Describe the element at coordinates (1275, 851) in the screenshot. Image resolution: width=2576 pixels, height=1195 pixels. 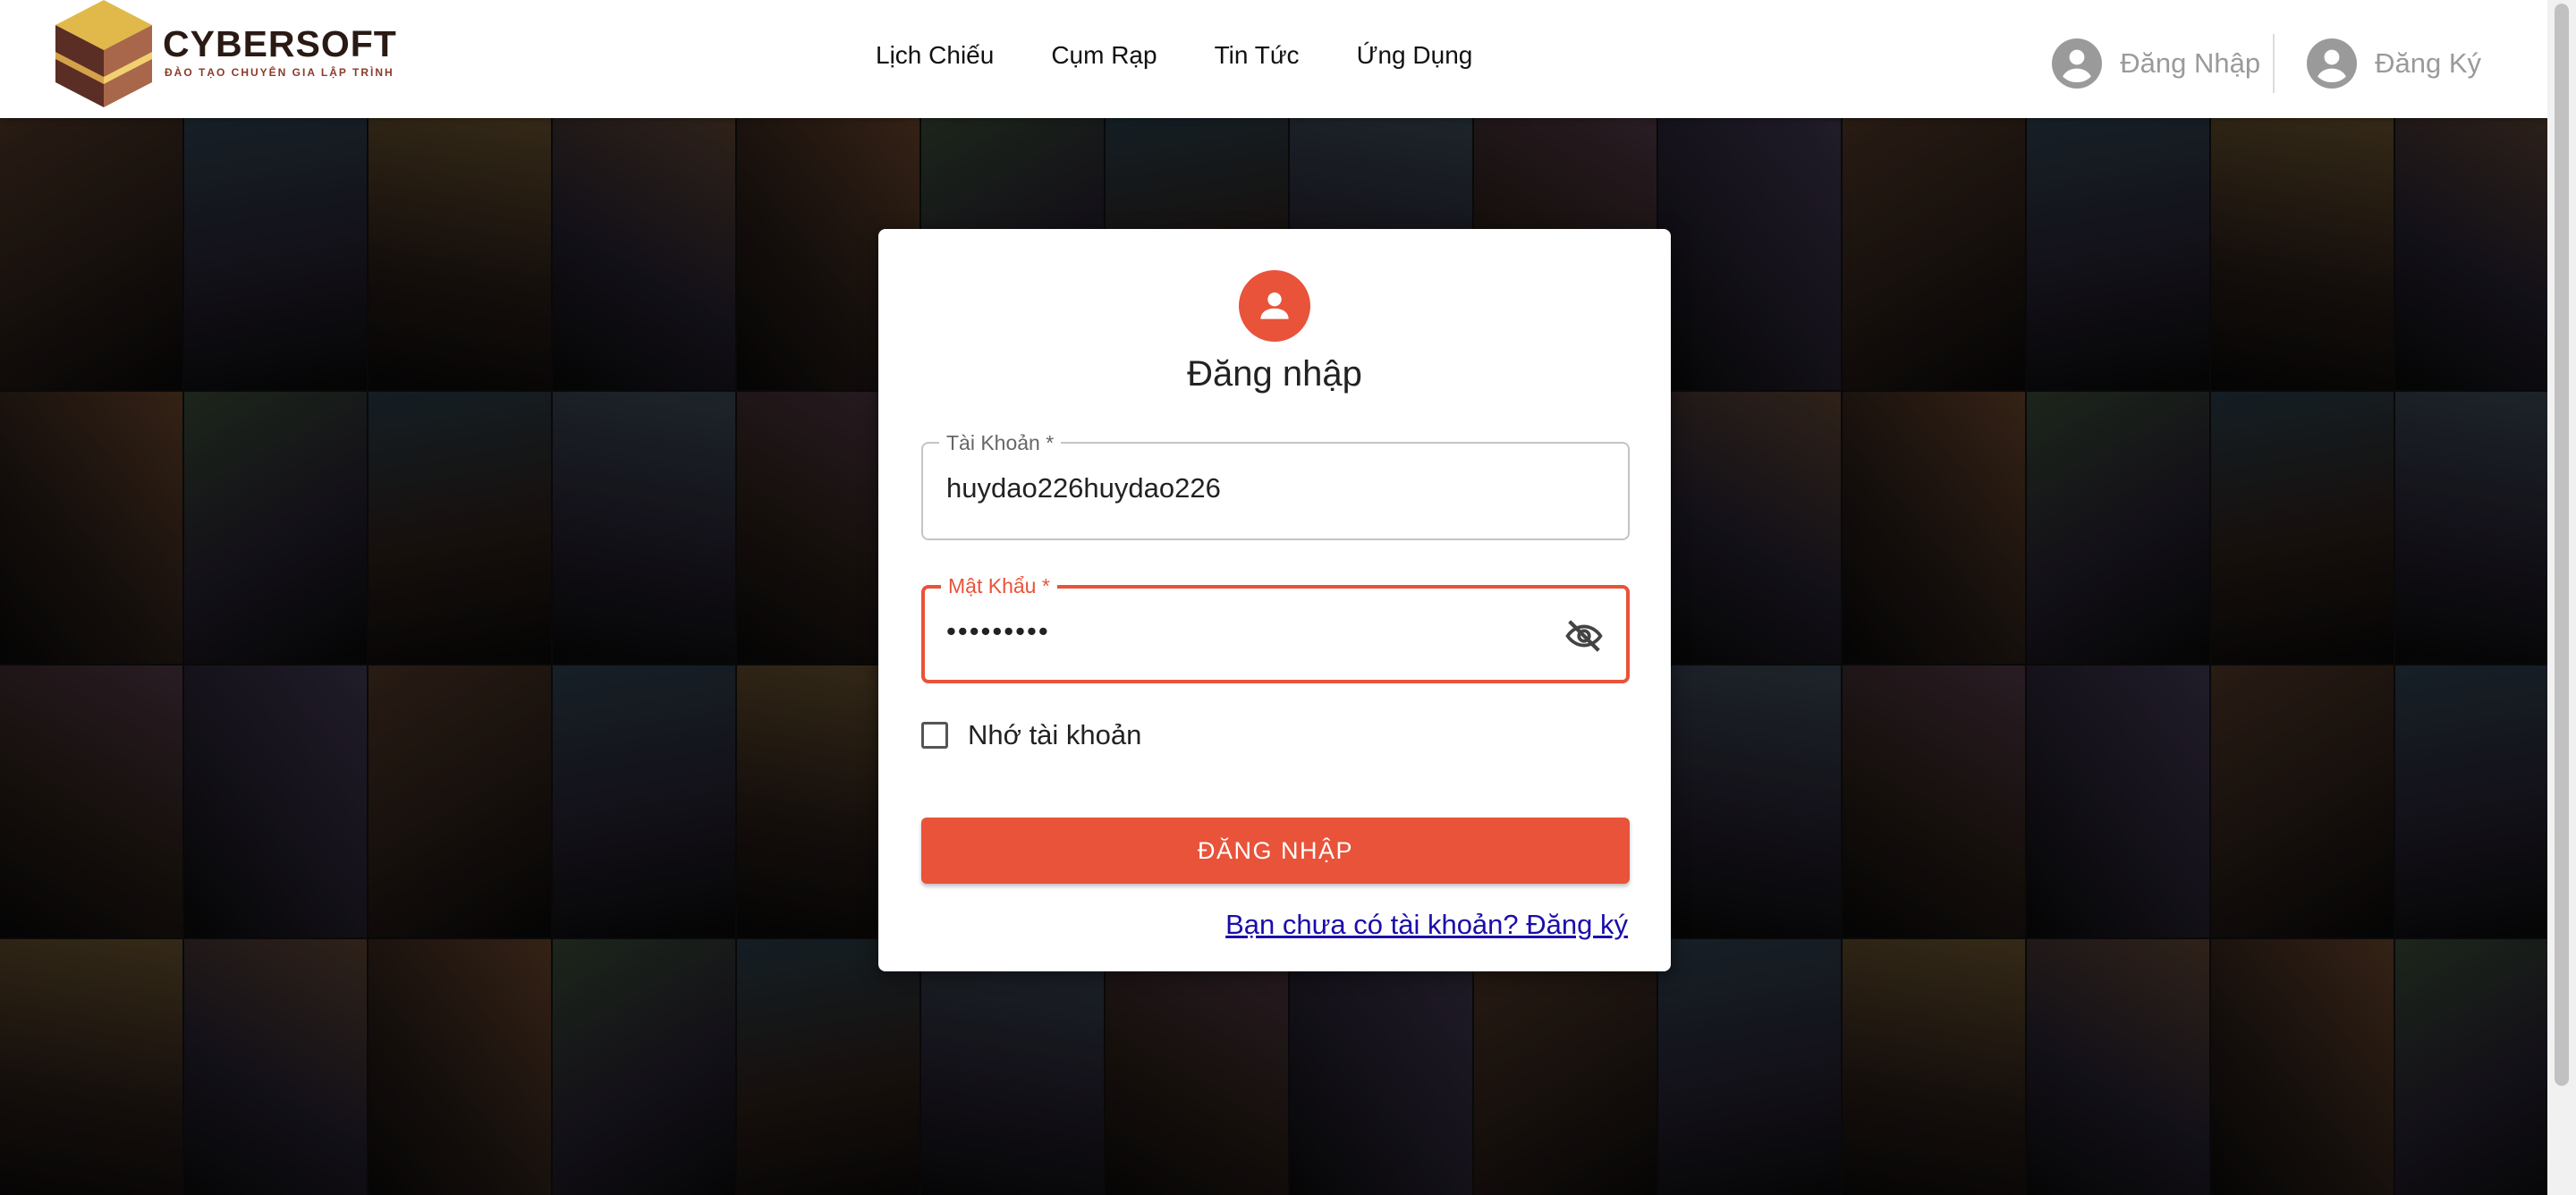
I see `login-submit-button: ĐĂNG NHẬP` at that location.